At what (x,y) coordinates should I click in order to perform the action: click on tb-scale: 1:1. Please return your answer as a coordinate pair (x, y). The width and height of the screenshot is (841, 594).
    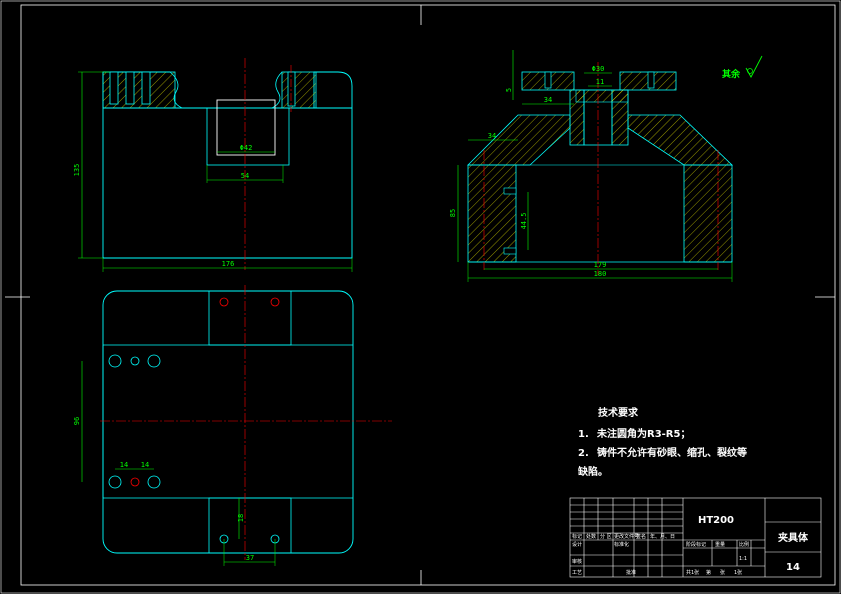
    Looking at the image, I should click on (743, 559).